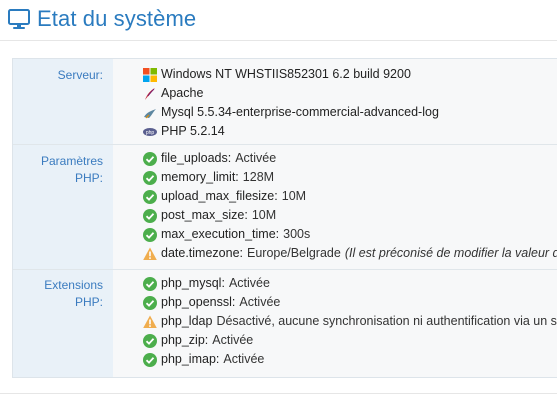 The image size is (557, 396). I want to click on php-logo-icon: php, so click(150, 131).